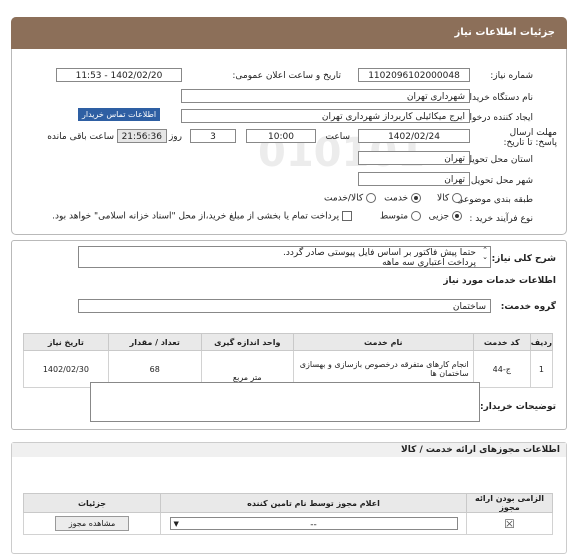 The image size is (576, 557). I want to click on page-header: جزئیات اطلاعات نیاز, so click(289, 33).